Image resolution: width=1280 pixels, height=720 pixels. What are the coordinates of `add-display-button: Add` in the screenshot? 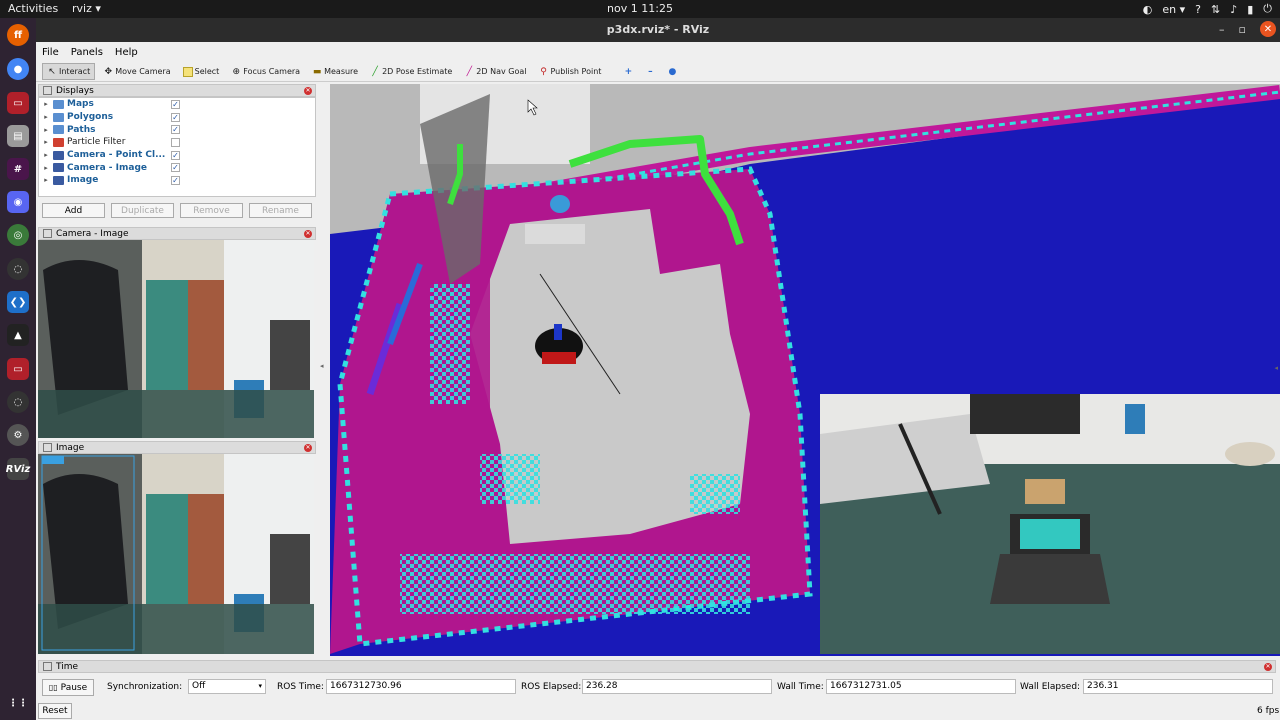 It's located at (73, 210).